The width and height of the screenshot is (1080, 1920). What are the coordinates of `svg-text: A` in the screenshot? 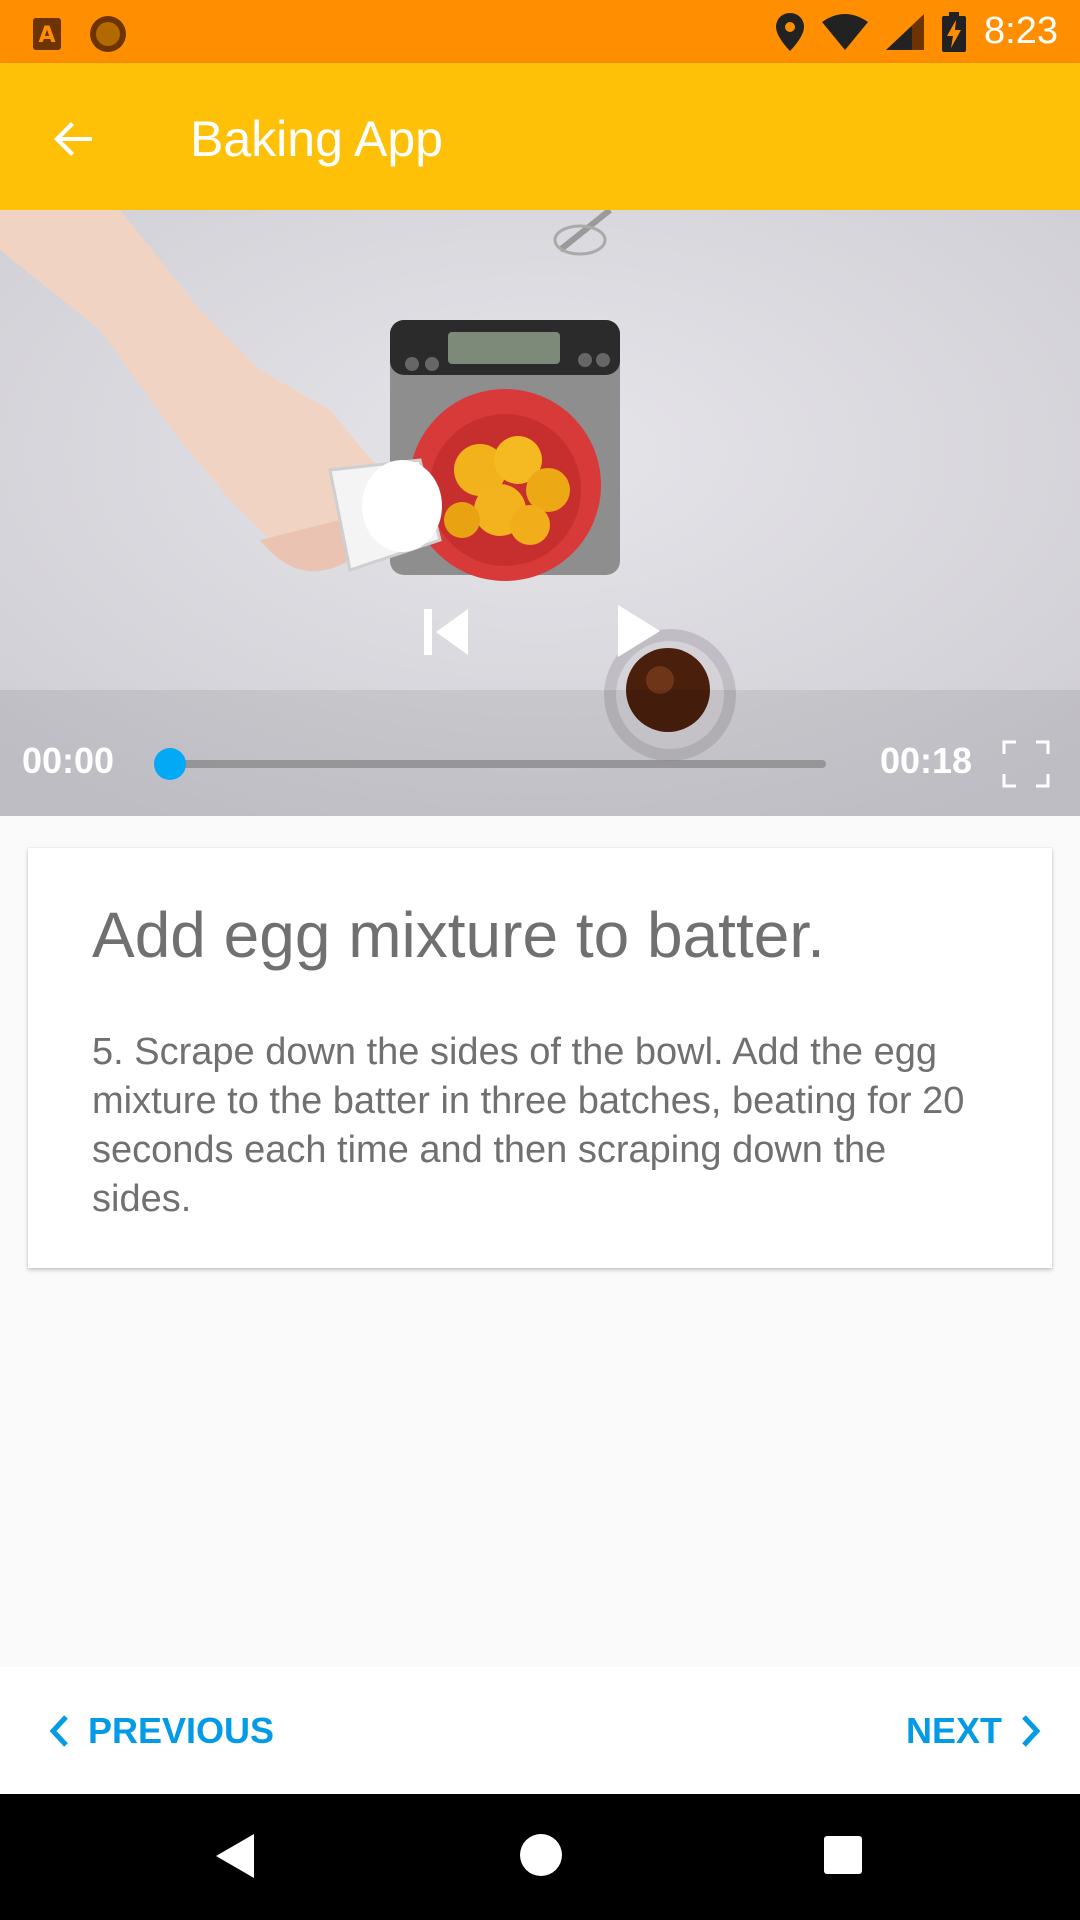 It's located at (46, 35).